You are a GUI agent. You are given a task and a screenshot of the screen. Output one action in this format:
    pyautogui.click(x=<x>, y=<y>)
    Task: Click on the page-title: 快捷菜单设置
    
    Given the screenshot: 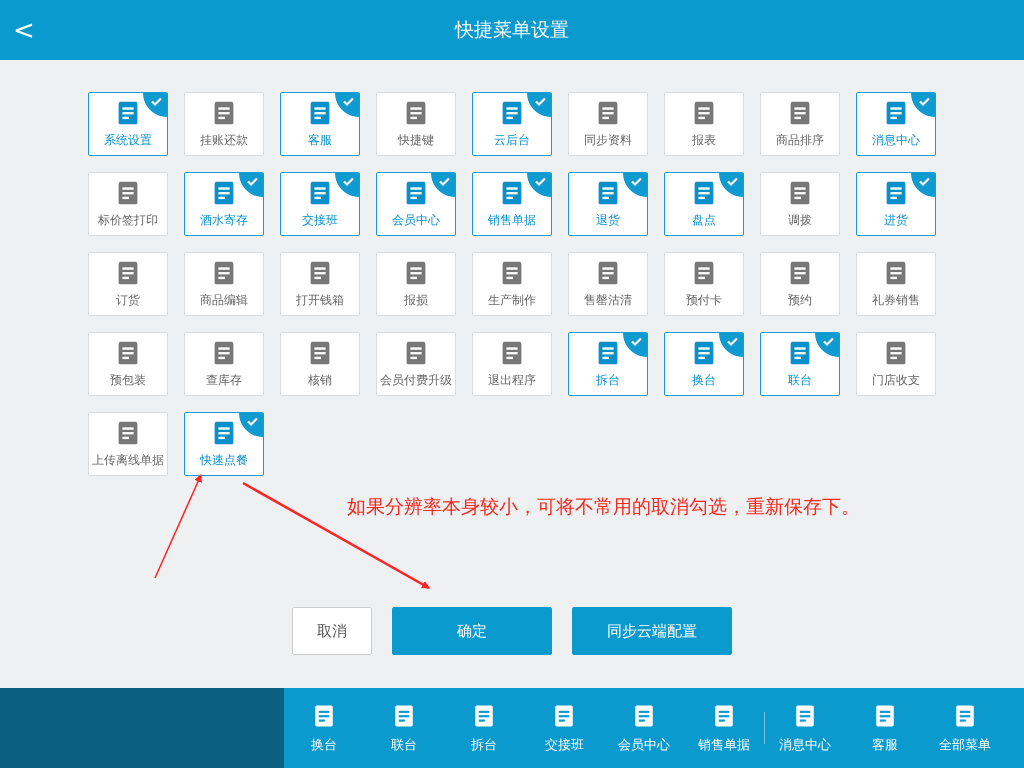 What is the action you would take?
    pyautogui.click(x=512, y=29)
    